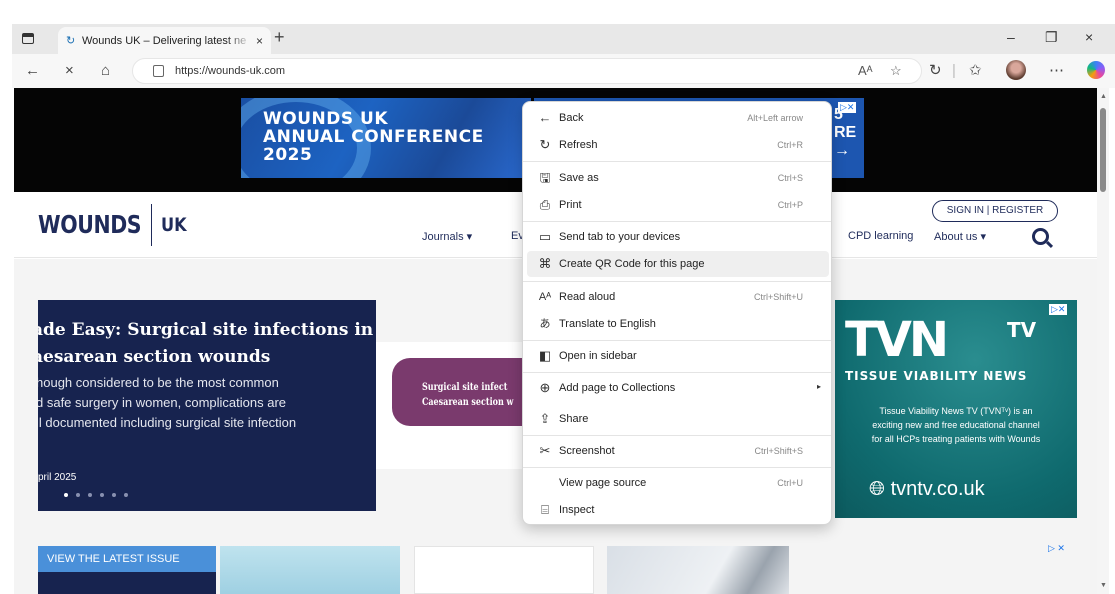 Image resolution: width=1115 pixels, height=594 pixels. I want to click on menu-item-label: View page source, so click(603, 483).